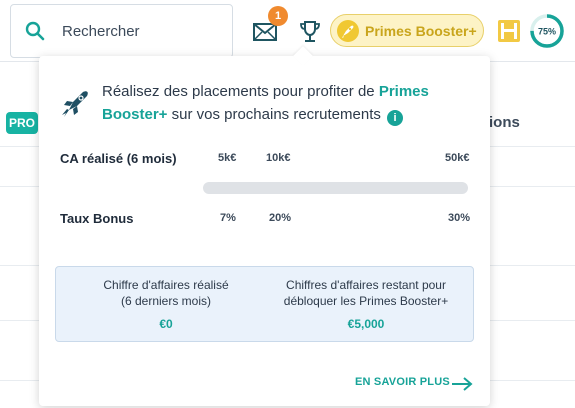  What do you see at coordinates (278, 16) in the screenshot?
I see `notification-badge: 1` at bounding box center [278, 16].